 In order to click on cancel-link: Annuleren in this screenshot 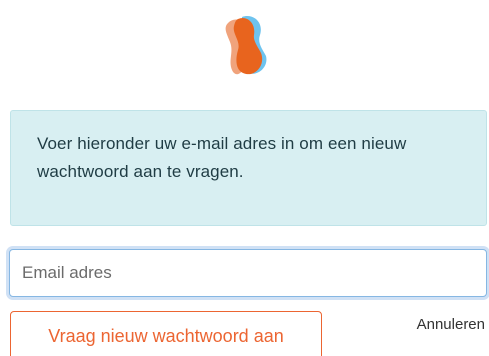, I will do `click(451, 324)`.